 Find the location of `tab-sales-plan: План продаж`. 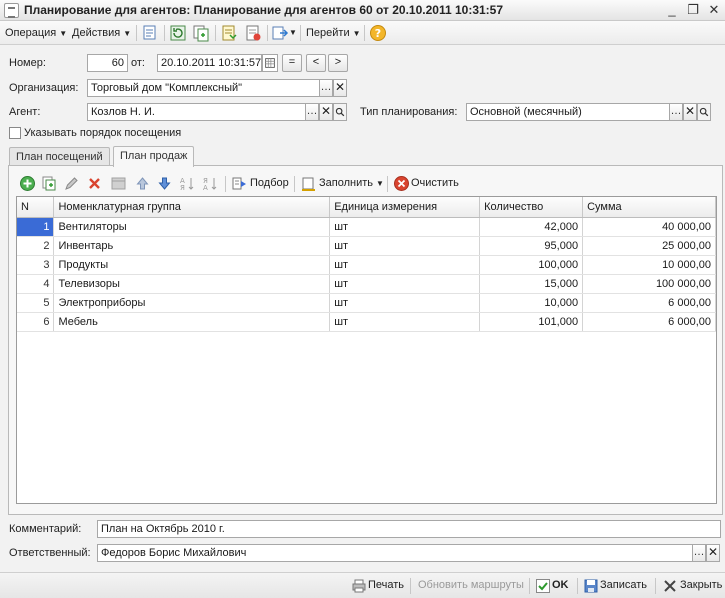

tab-sales-plan: План продаж is located at coordinates (154, 156).